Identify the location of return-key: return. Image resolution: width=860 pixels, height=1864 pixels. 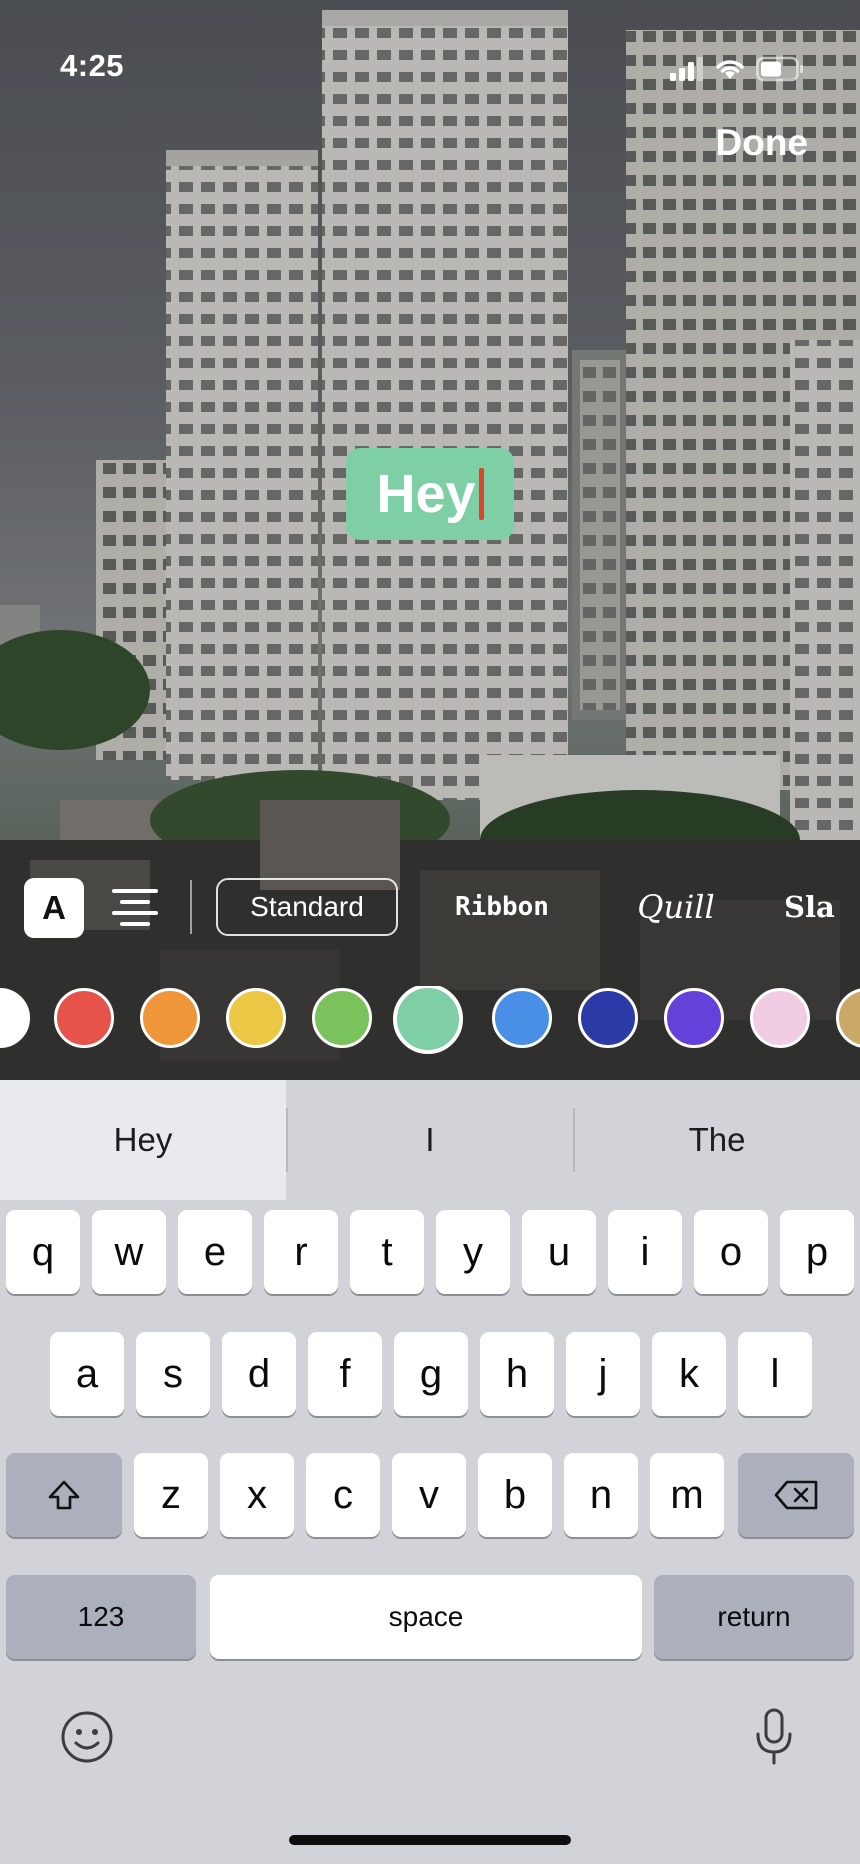
(754, 1617).